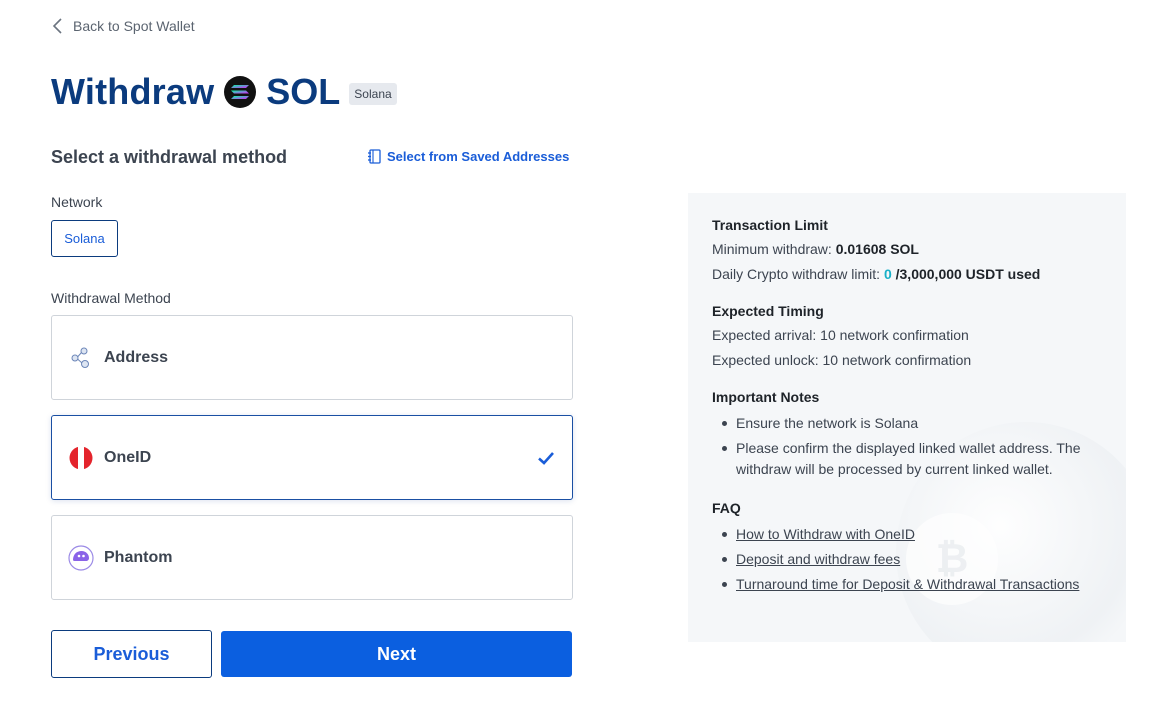 Image resolution: width=1164 pixels, height=722 pixels. What do you see at coordinates (770, 225) in the screenshot?
I see `transaction-limit-title: Transaction Limit` at bounding box center [770, 225].